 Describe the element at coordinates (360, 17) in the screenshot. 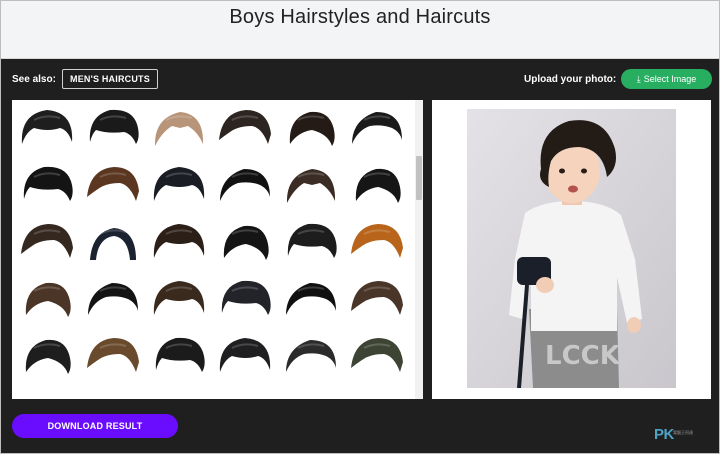

I see `page-title: Boys Hairstyles and Haircuts` at that location.